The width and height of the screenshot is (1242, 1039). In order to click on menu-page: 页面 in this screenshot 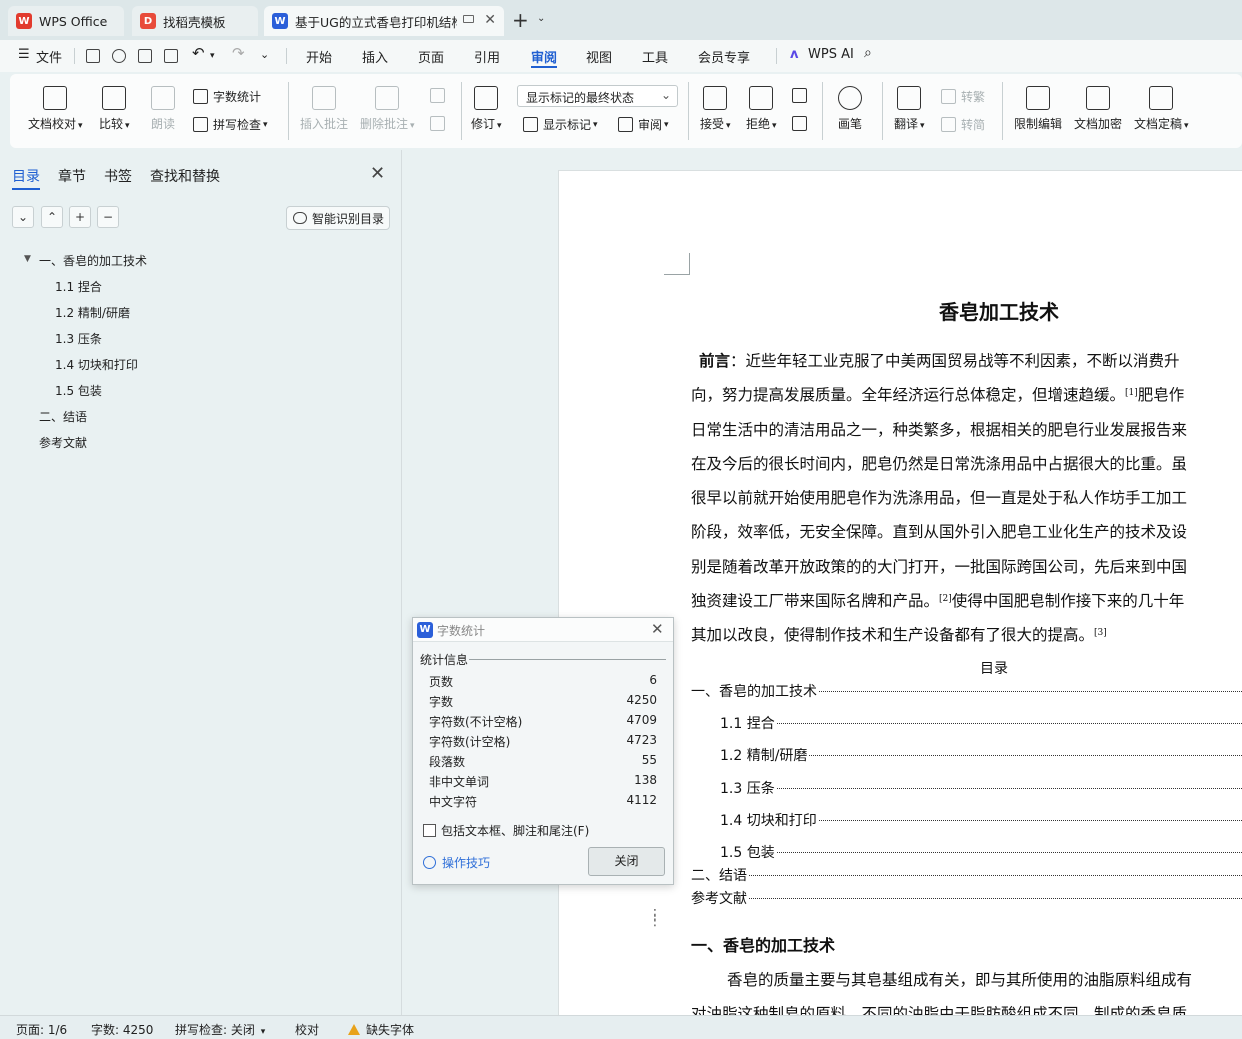, I will do `click(431, 56)`.